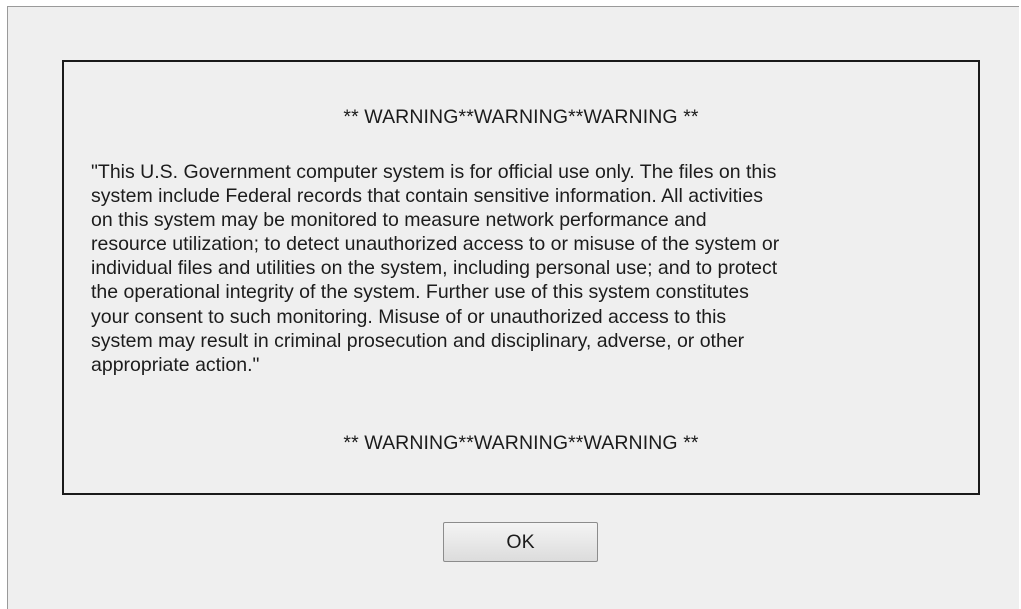 This screenshot has height=609, width=1021. I want to click on warning-banner-top: ** WARNING**WARNING**WARNING **, so click(521, 117).